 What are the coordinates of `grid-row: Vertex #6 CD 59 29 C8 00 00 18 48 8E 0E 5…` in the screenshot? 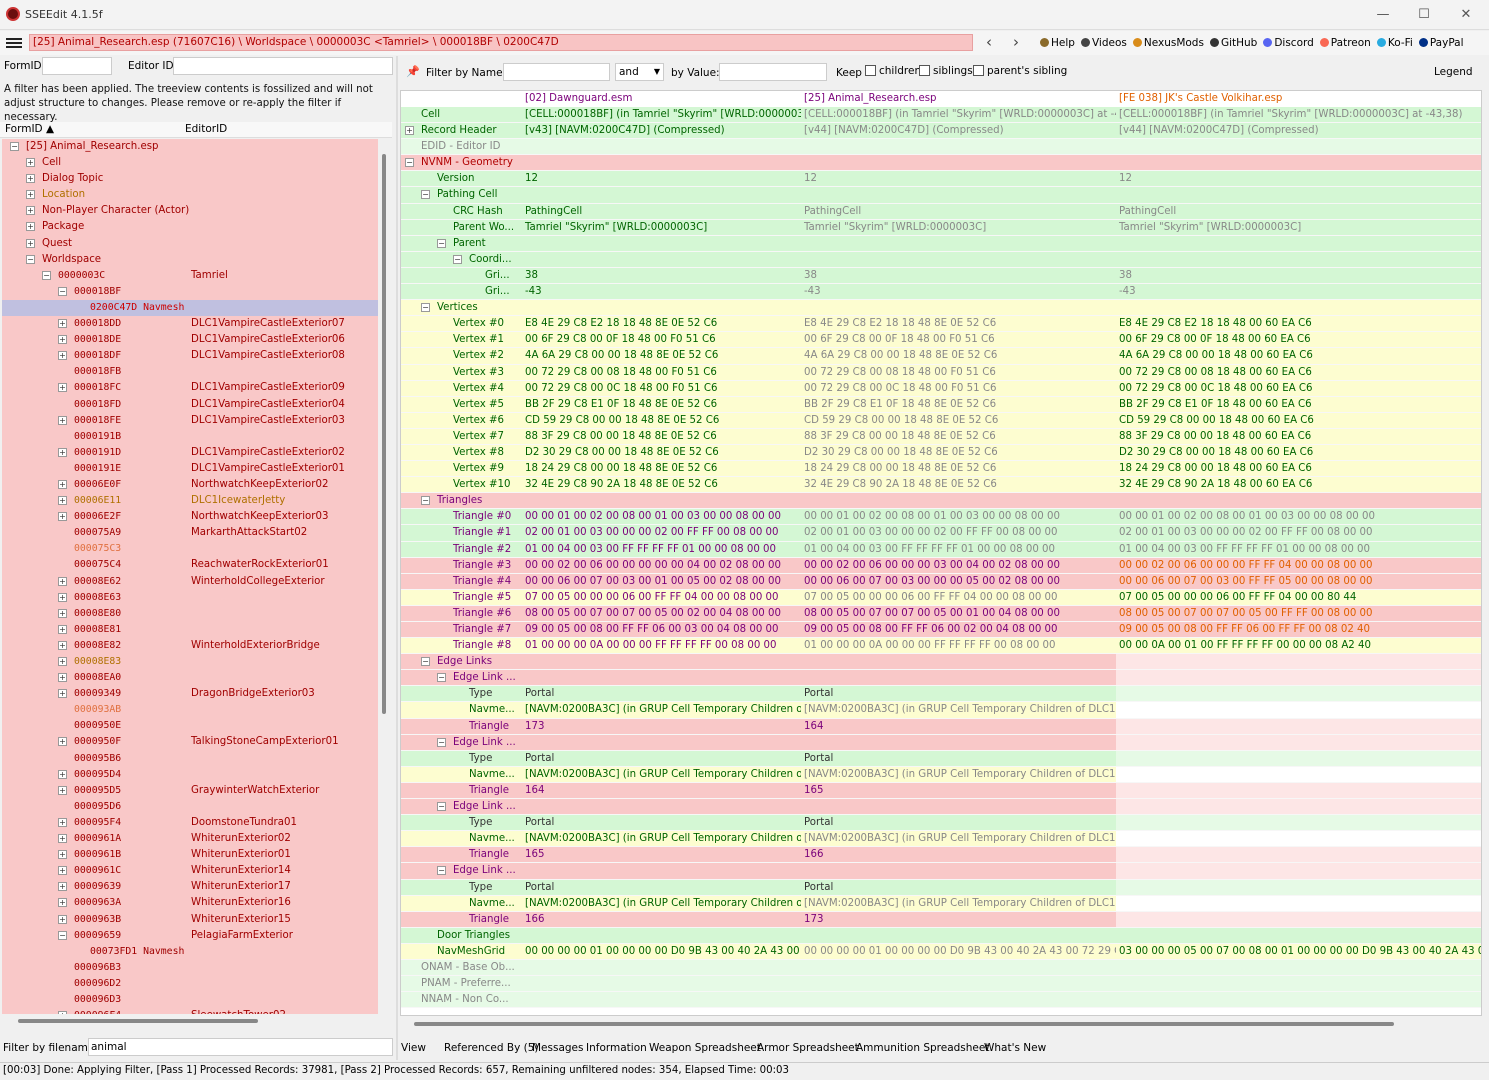 It's located at (941, 420).